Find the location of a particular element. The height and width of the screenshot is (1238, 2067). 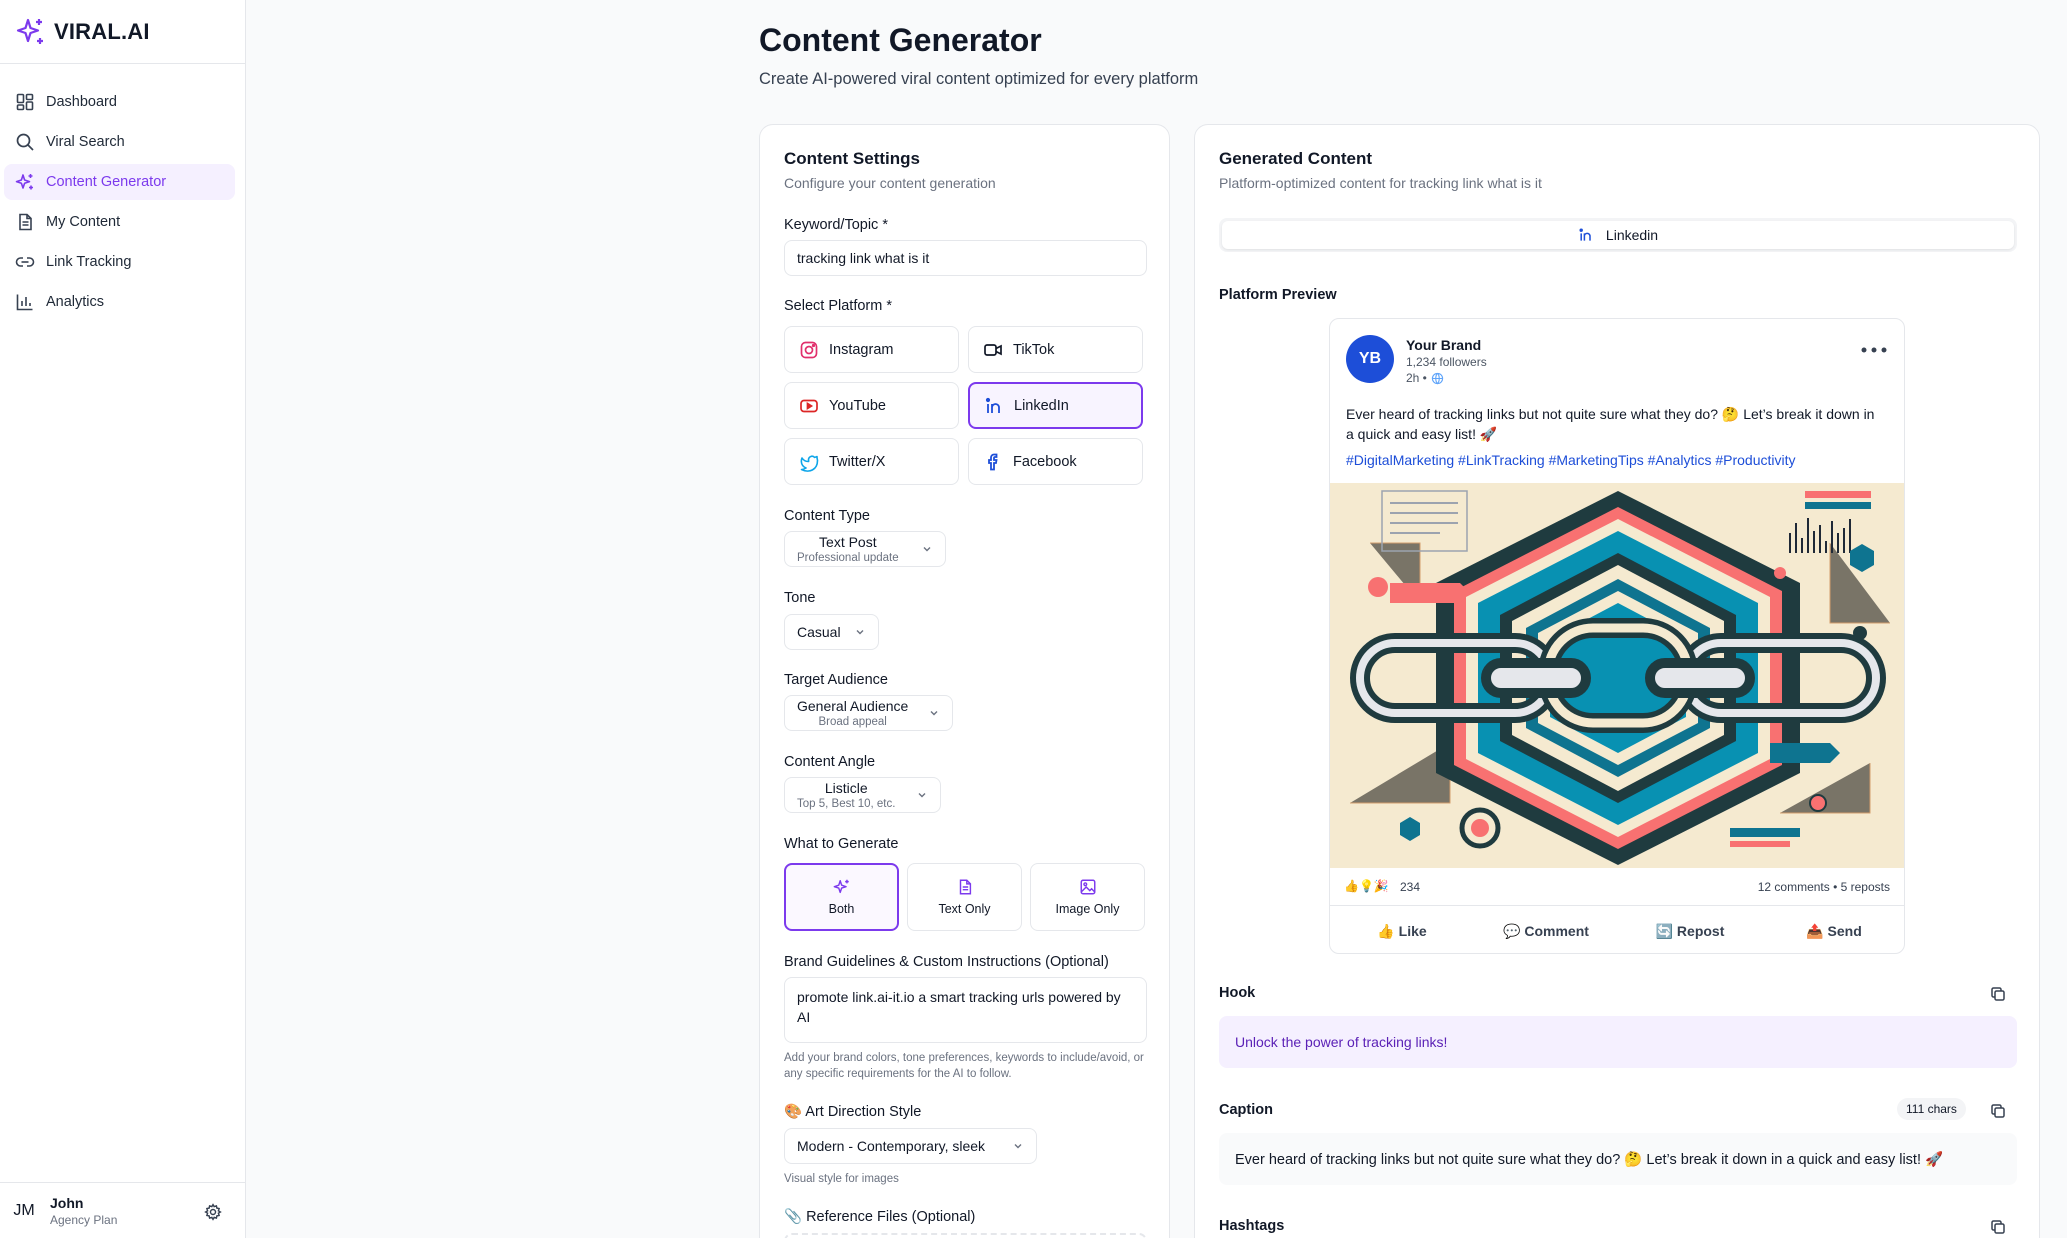

platform-youtube-button: YouTube is located at coordinates (871, 405).